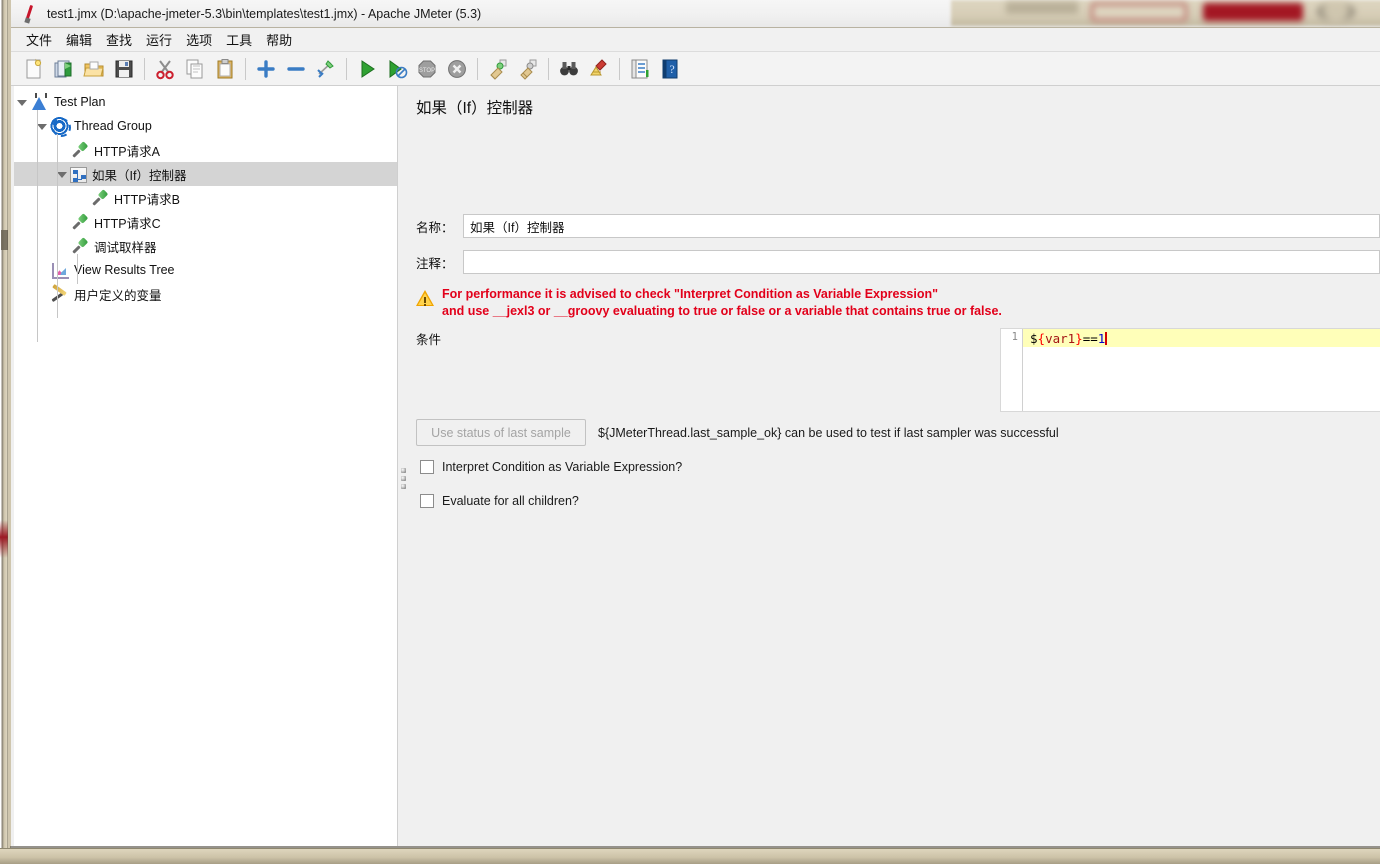 Image resolution: width=1380 pixels, height=864 pixels. Describe the element at coordinates (4, 240) in the screenshot. I see `background-window-dark-band` at that location.